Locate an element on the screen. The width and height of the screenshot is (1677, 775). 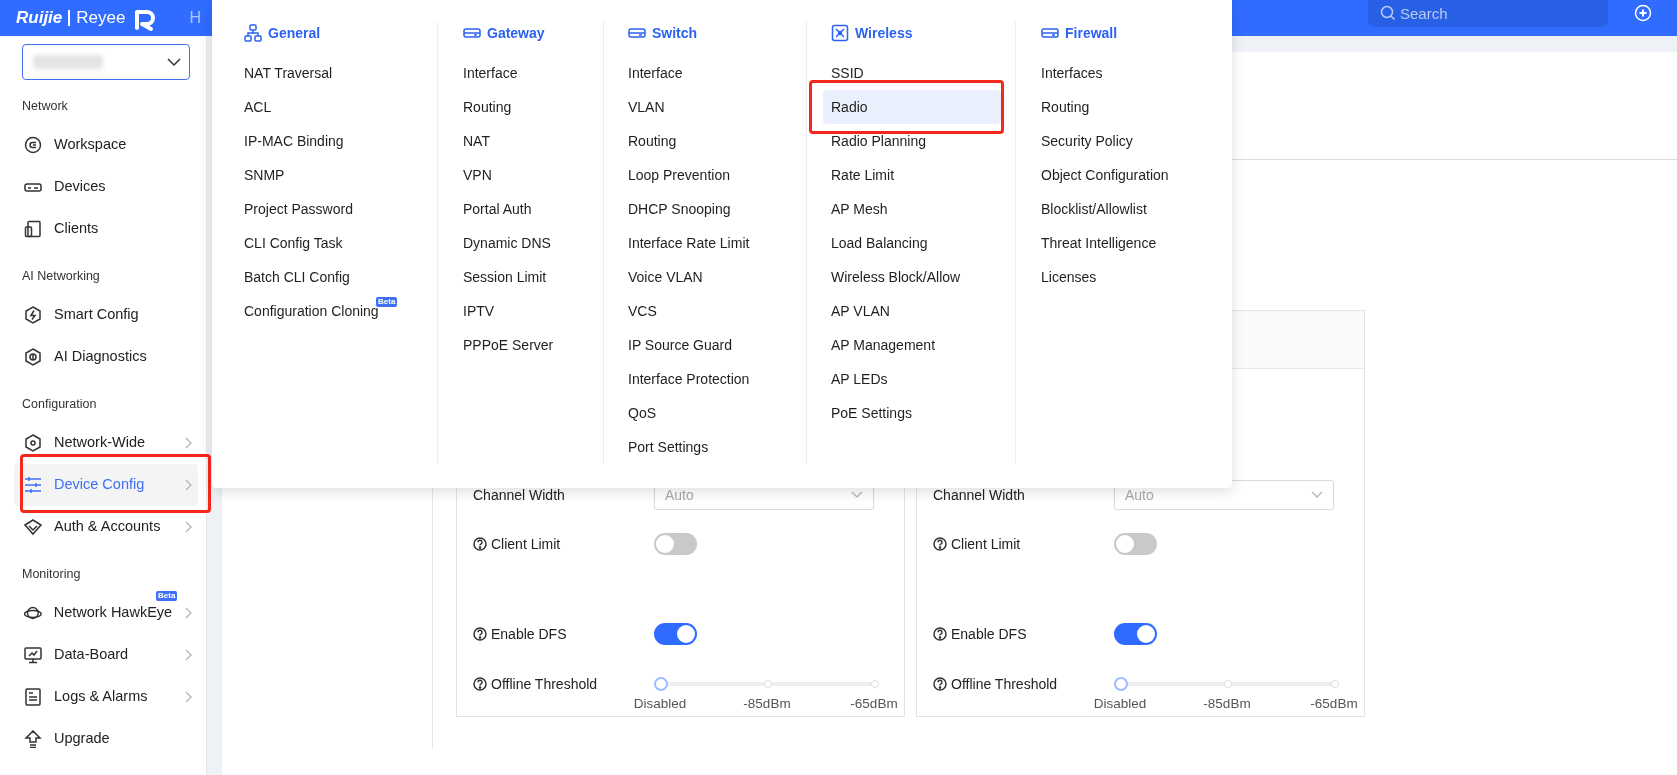
menu-item: AP Mesh is located at coordinates (912, 209).